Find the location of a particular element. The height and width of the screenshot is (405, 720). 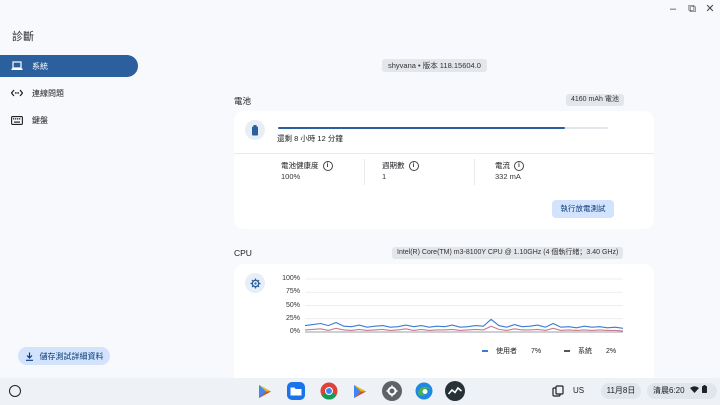

current-label: 電流 i is located at coordinates (509, 165).